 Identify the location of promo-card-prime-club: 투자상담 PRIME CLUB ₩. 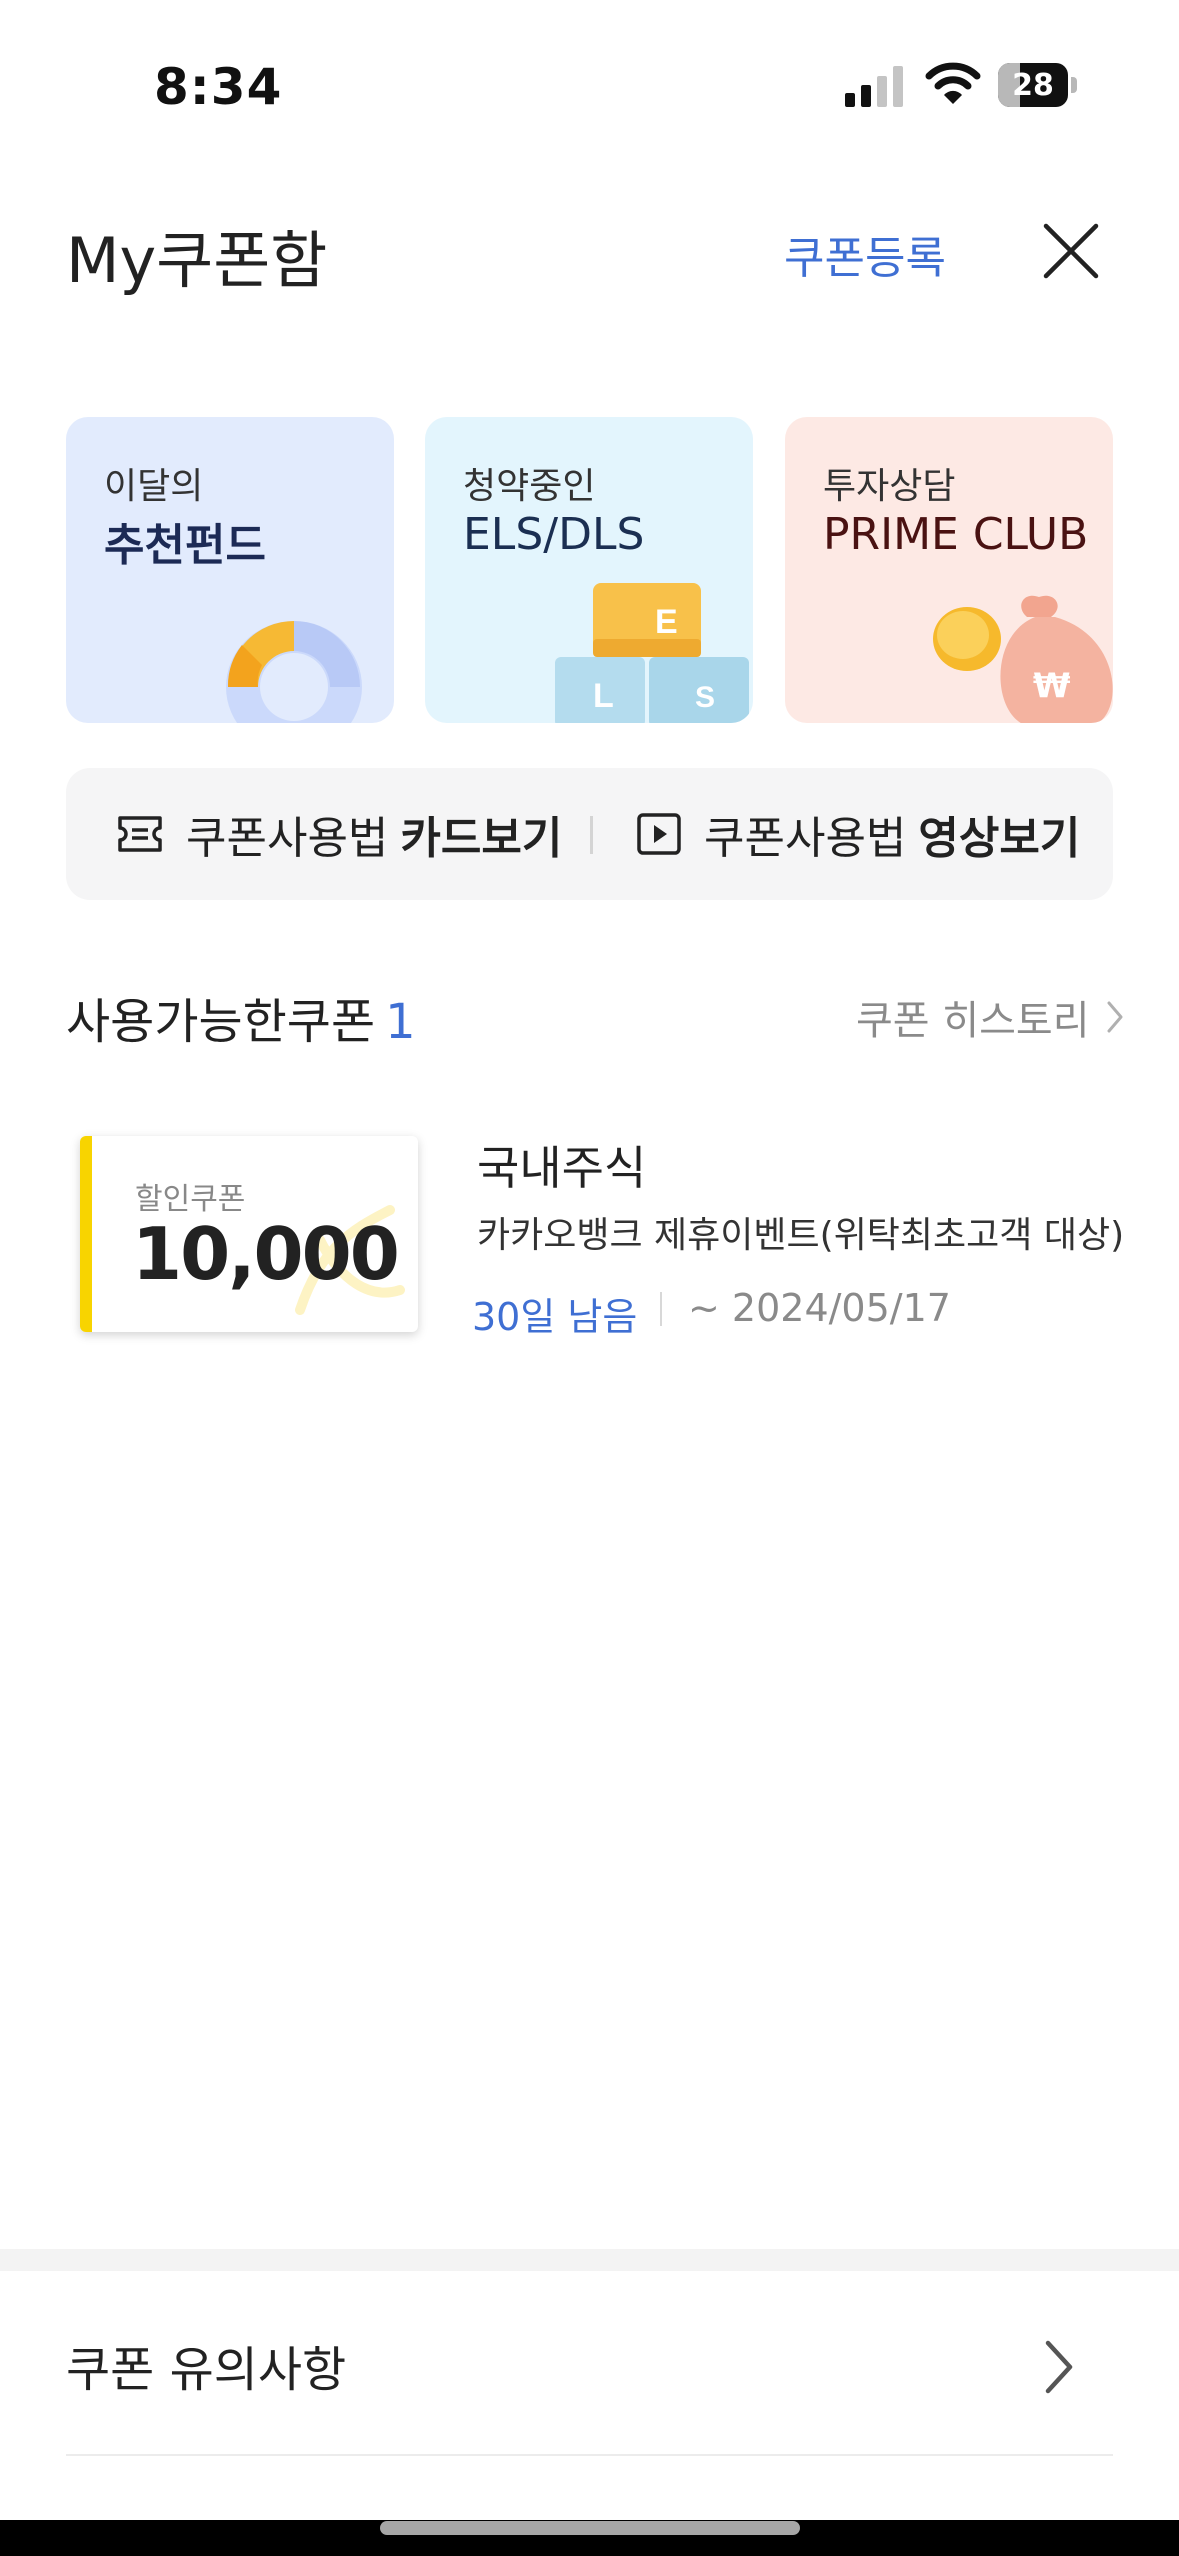
(949, 570).